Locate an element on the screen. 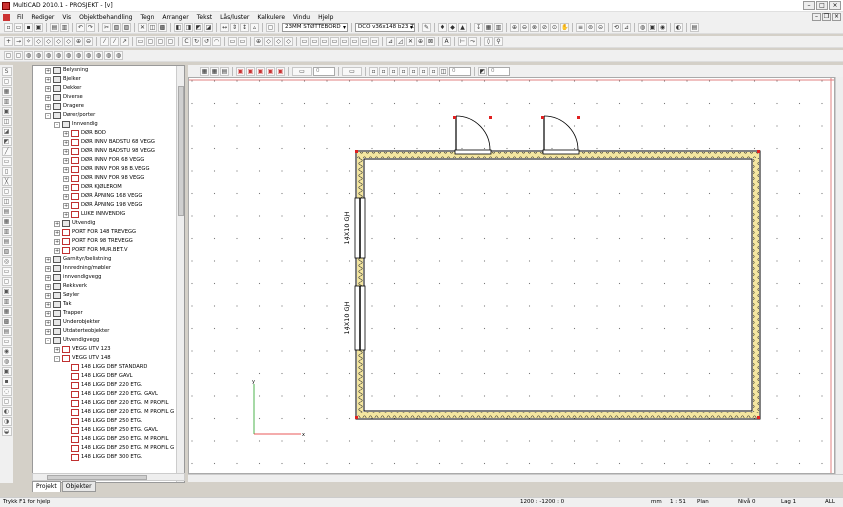 This screenshot has height=507, width=843. std-tool-1-icon: ▭ is located at coordinates (18, 27).